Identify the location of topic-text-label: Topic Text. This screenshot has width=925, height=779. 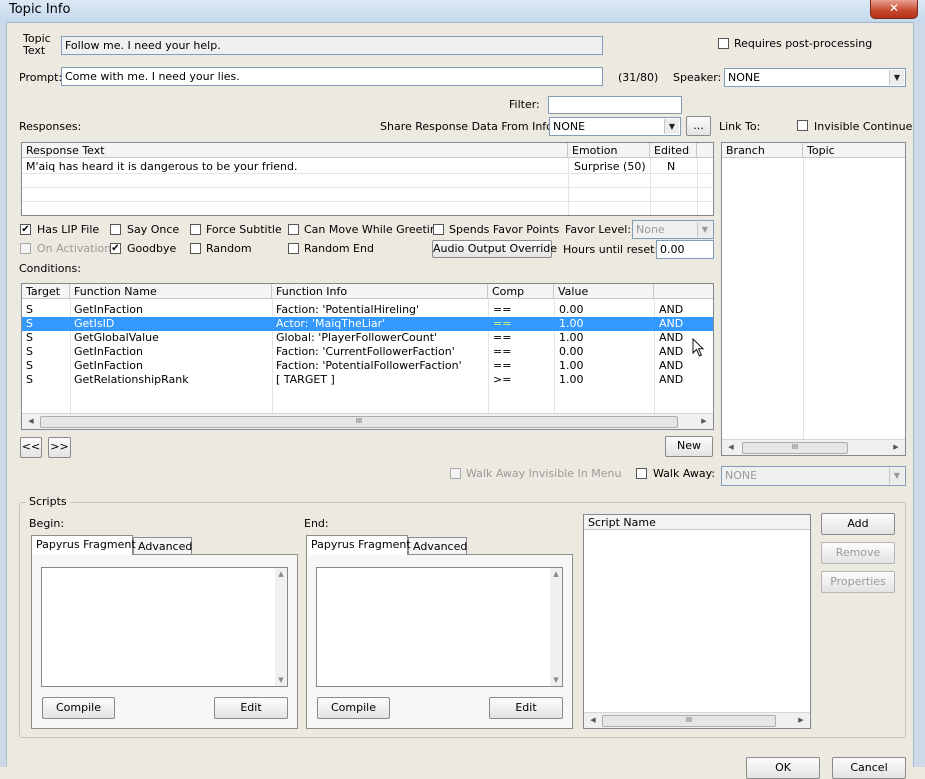
(37, 44).